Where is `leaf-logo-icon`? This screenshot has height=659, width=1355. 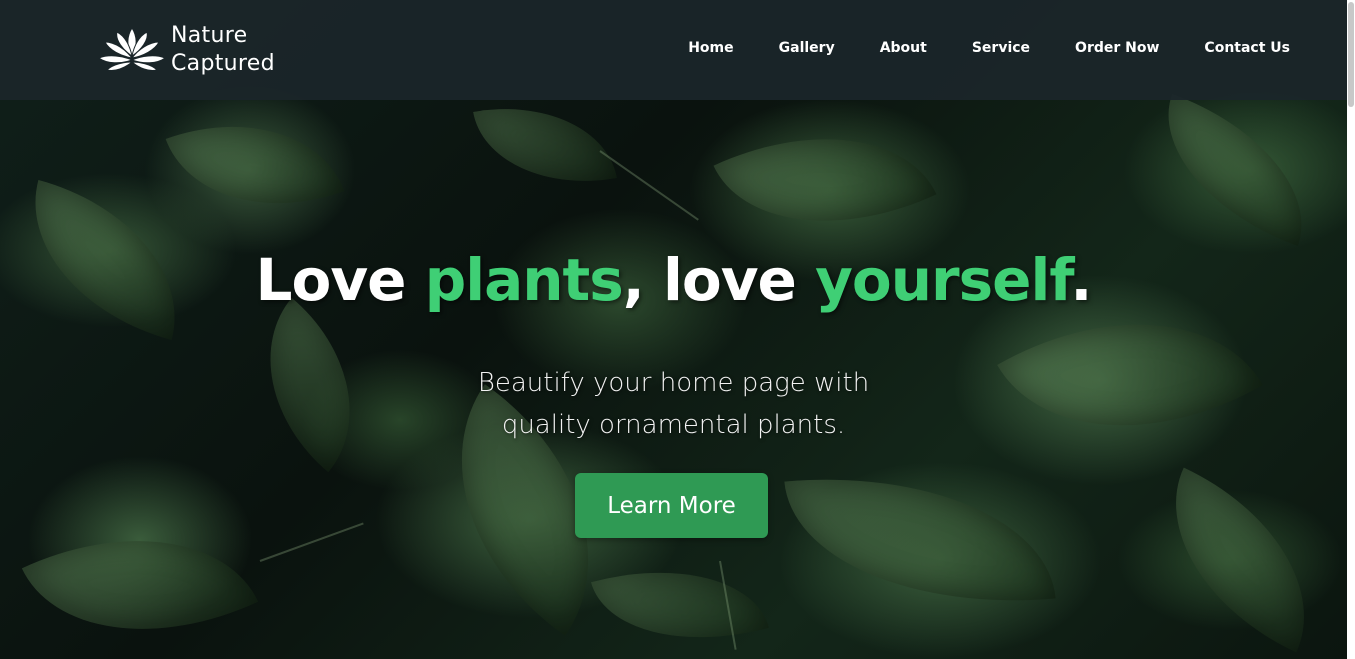
leaf-logo-icon is located at coordinates (132, 49).